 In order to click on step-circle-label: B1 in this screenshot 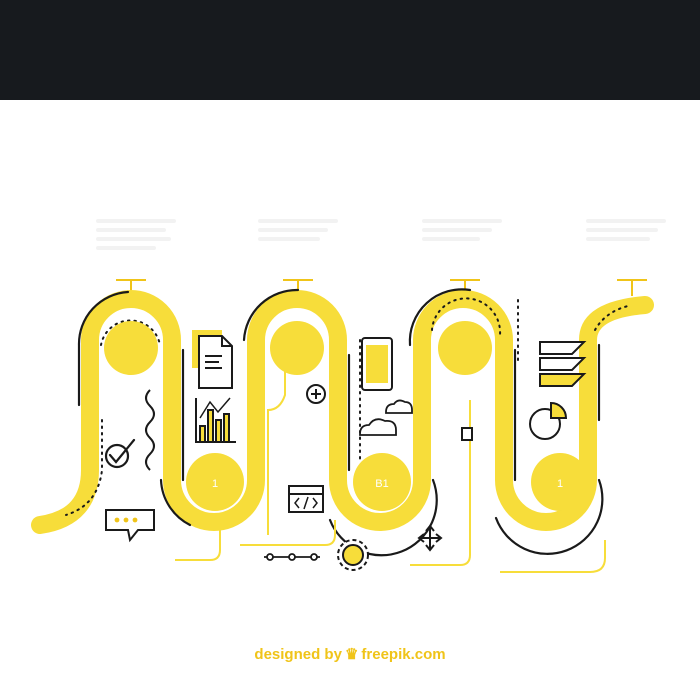, I will do `click(381, 484)`.